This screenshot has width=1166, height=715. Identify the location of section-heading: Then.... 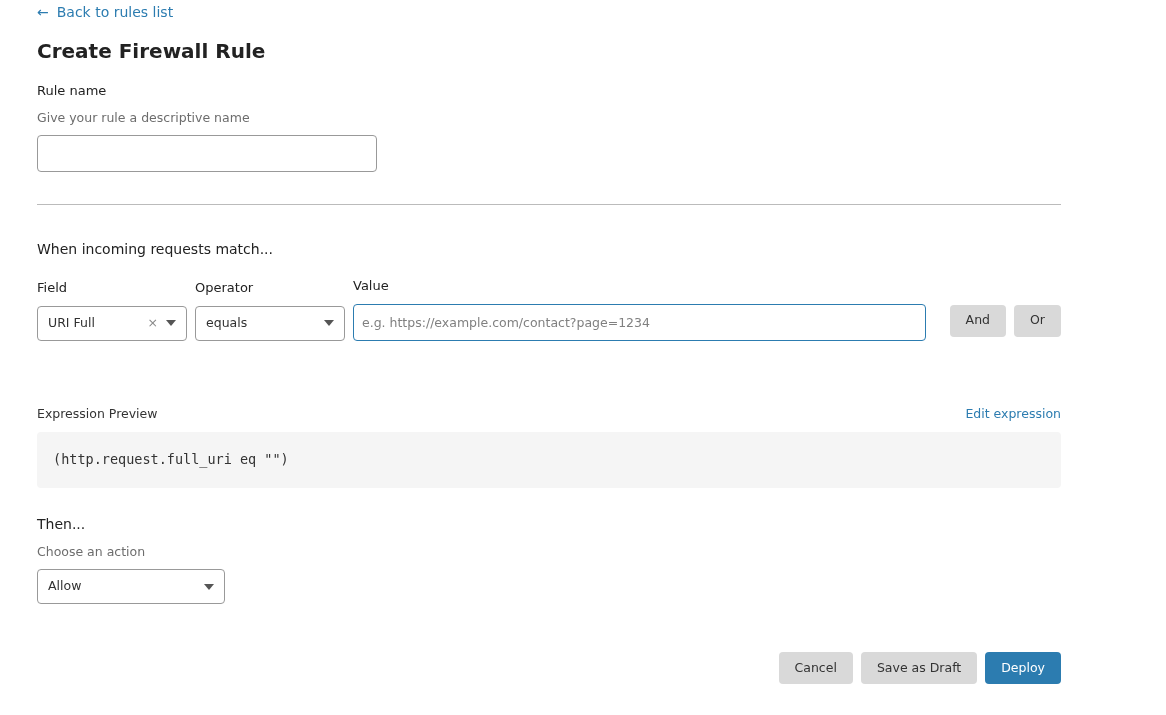
(62, 524).